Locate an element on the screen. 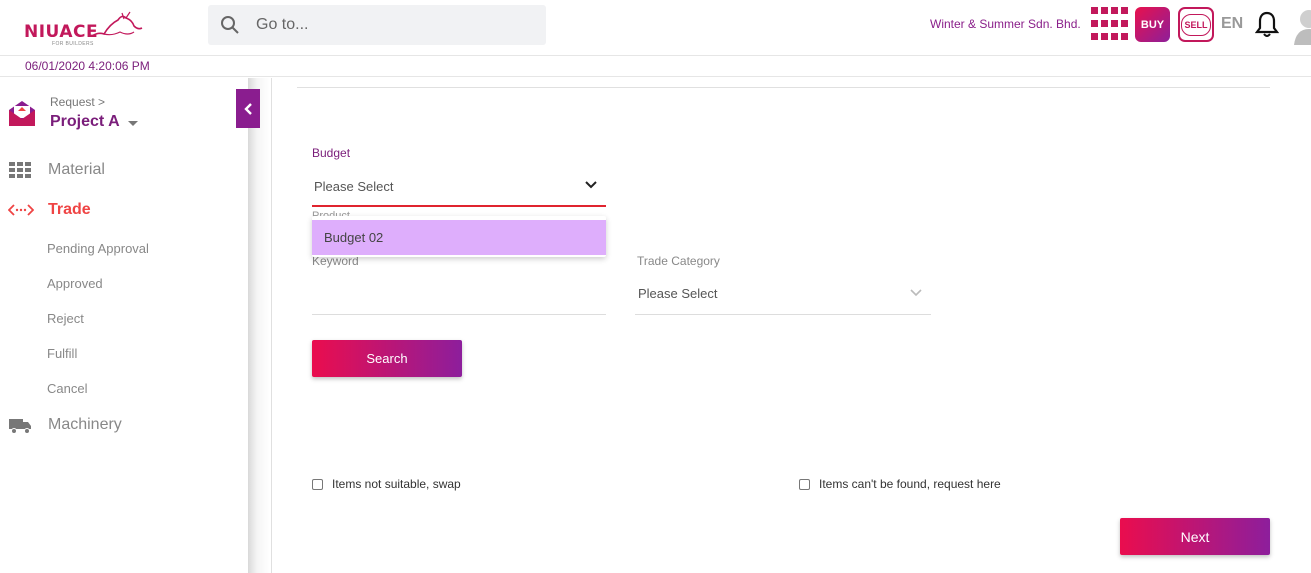  project-selector: Project A is located at coordinates (85, 122).